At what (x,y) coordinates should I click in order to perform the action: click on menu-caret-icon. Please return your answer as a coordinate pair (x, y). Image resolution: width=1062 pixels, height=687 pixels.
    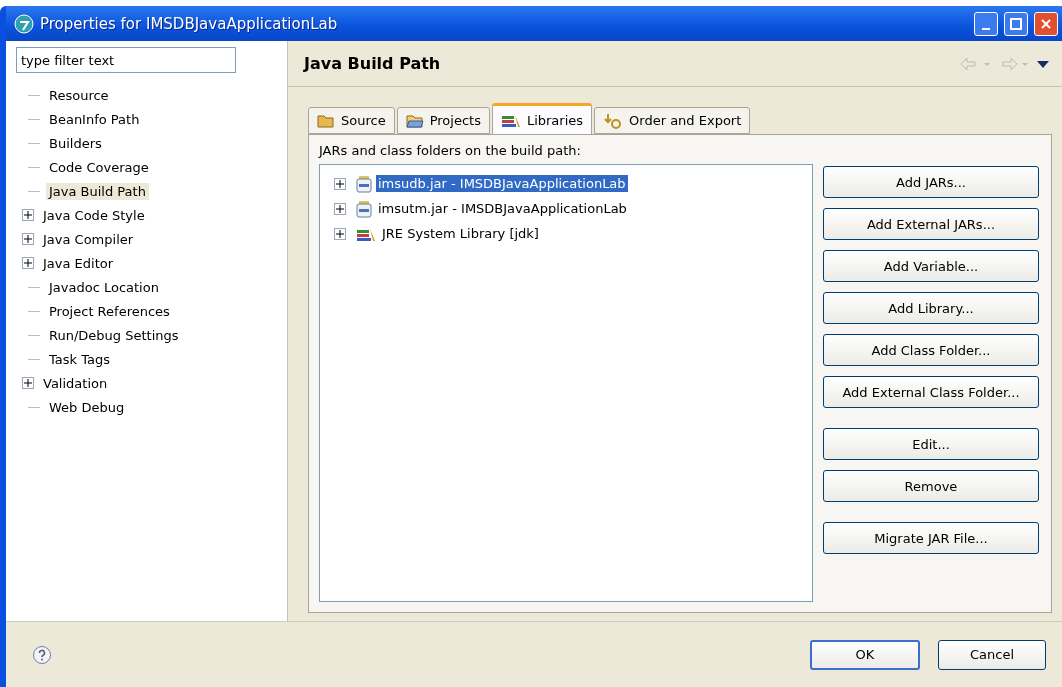
    Looking at the image, I should click on (1043, 63).